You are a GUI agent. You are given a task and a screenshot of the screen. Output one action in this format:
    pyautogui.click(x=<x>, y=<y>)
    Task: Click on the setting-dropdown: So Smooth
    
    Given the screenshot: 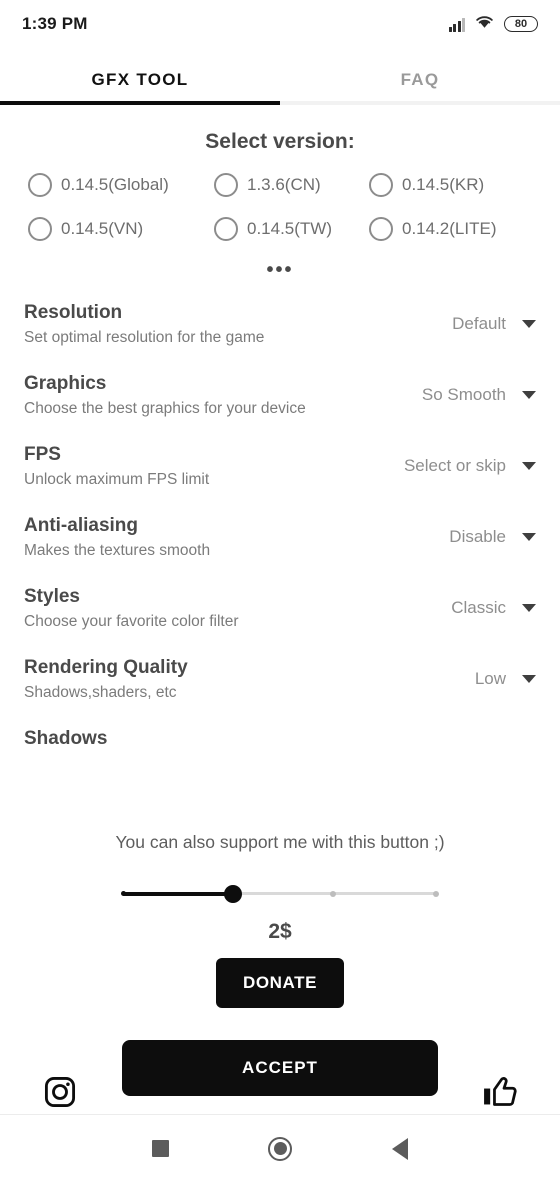 What is the action you would take?
    pyautogui.click(x=479, y=388)
    